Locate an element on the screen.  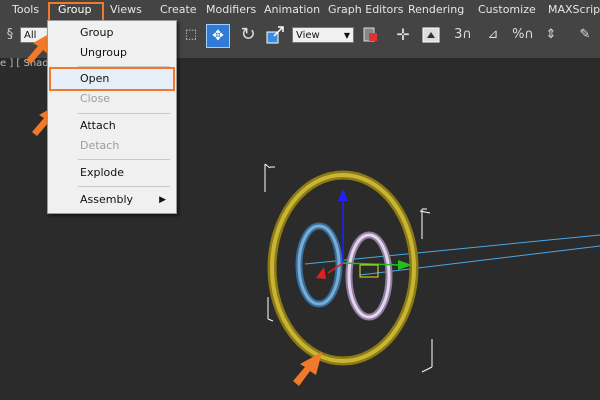
menu-item-attach: Attach is located at coordinates (112, 126).